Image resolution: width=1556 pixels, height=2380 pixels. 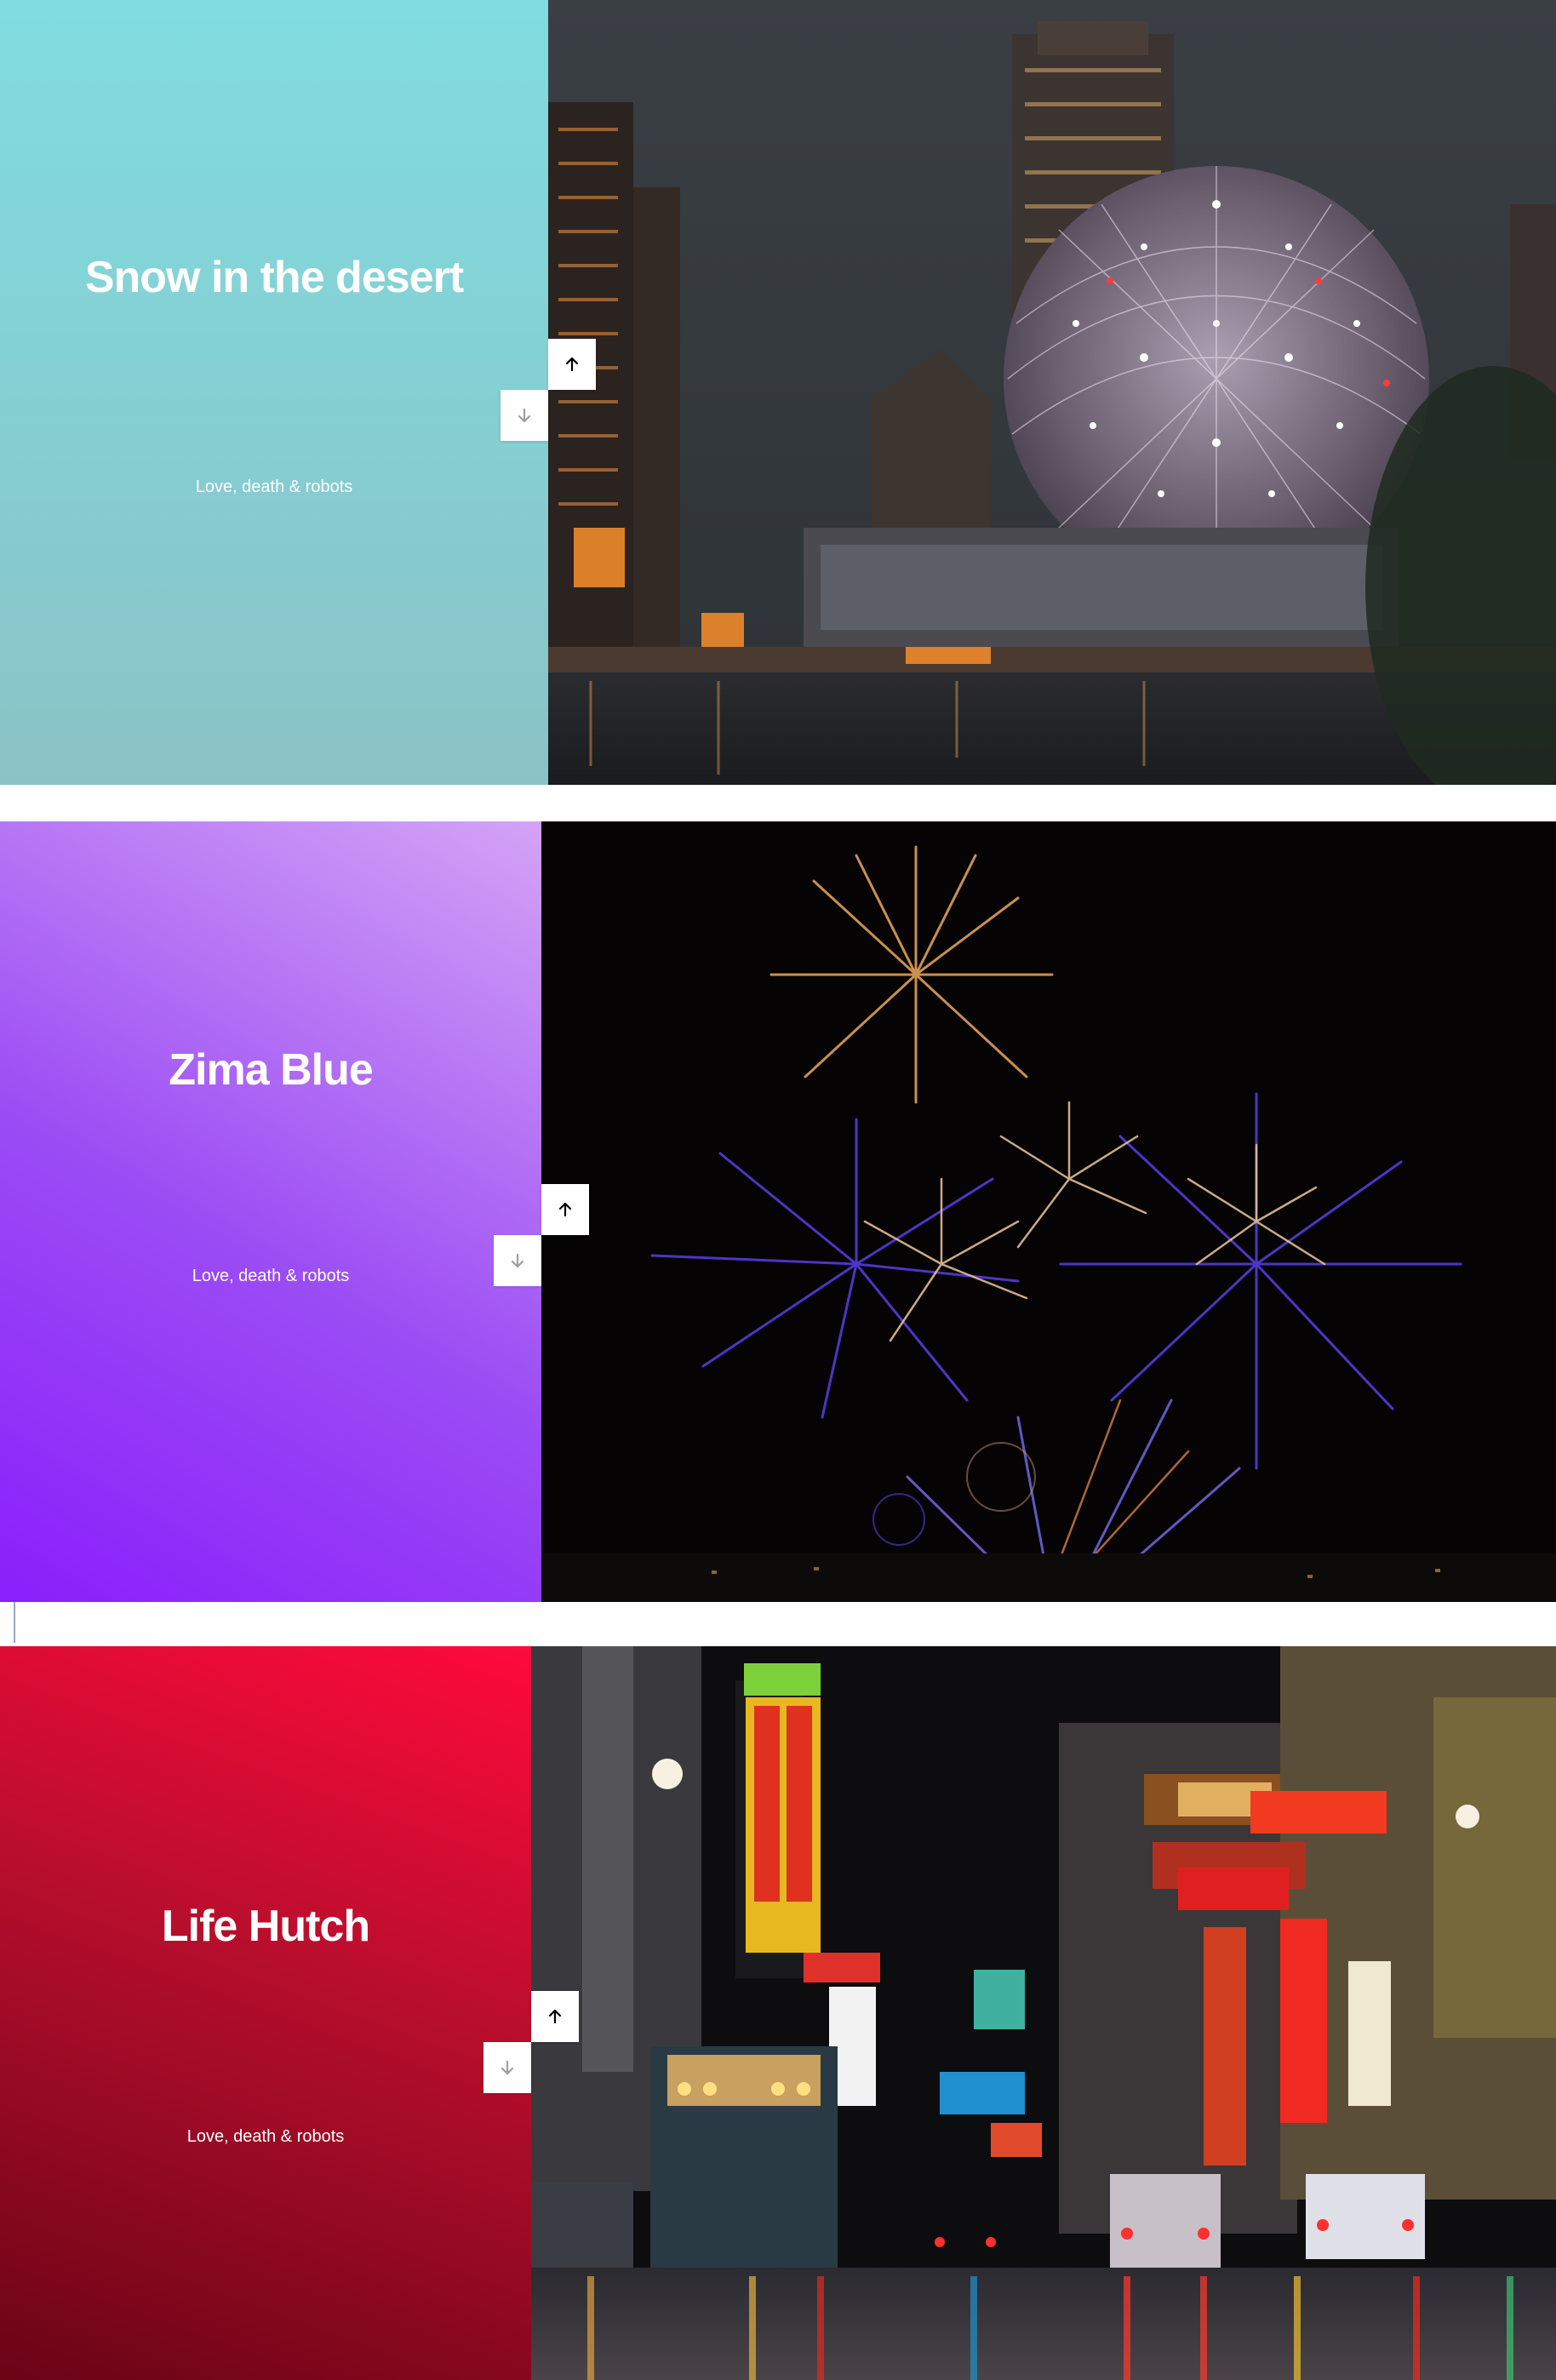 I want to click on slide-info-panel: Zima Blue Love, death & robots, so click(x=270, y=1211).